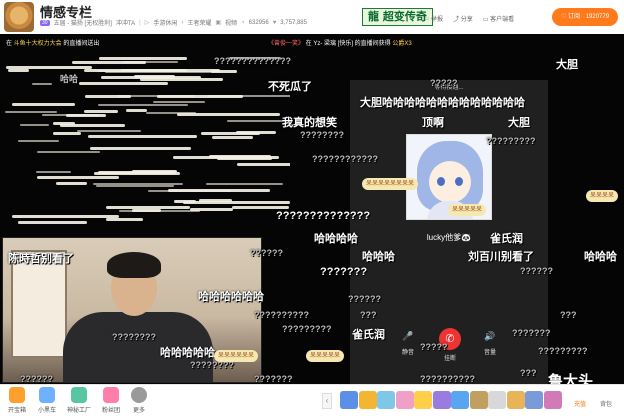 The image size is (624, 416). I want to click on car-icon, so click(47, 395).